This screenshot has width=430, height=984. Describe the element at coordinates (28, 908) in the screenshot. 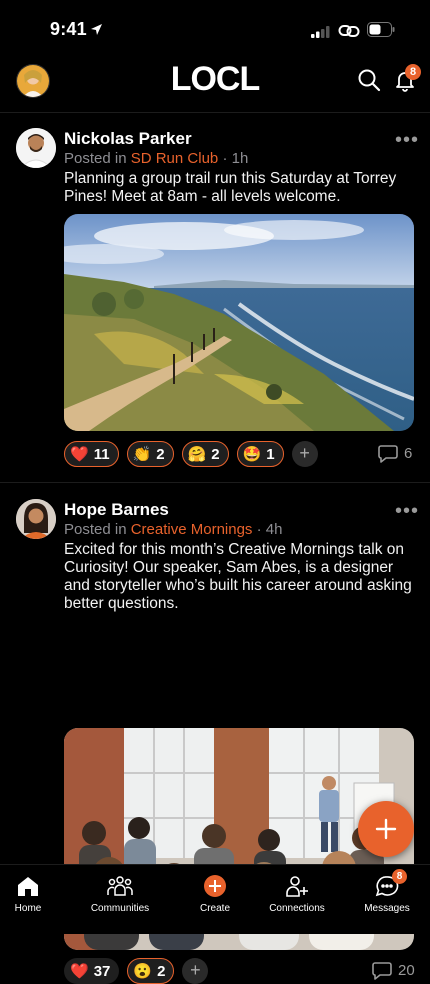

I see `tab-label: Home` at that location.